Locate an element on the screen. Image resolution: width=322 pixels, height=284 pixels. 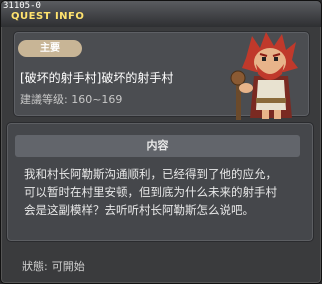
quest-status: 狀態: 可開始 is located at coordinates (55, 266).